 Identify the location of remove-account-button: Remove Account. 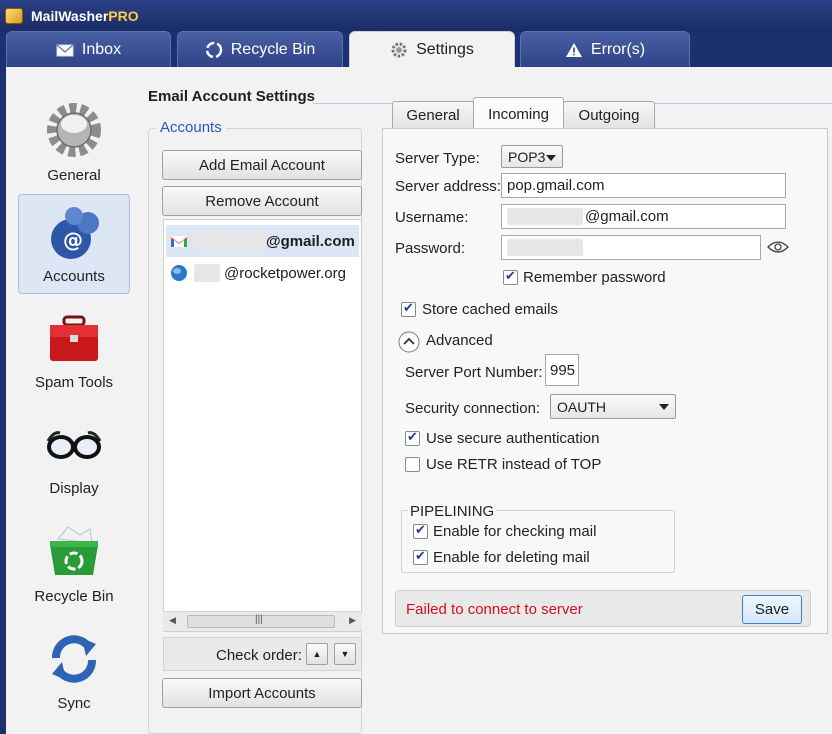
(262, 201).